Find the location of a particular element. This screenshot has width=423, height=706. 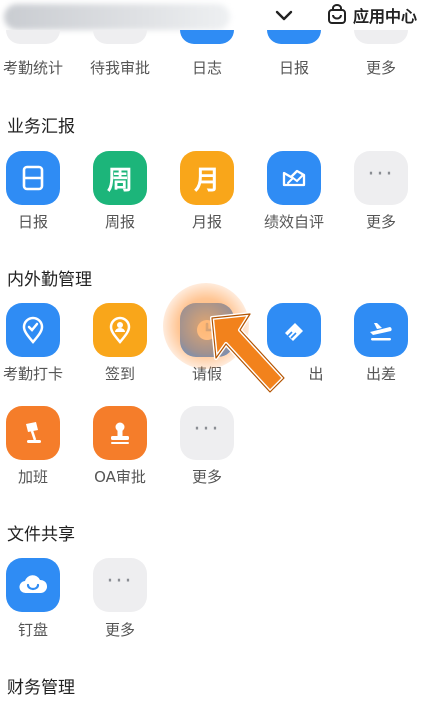

daily-report-button is located at coordinates (33, 178).